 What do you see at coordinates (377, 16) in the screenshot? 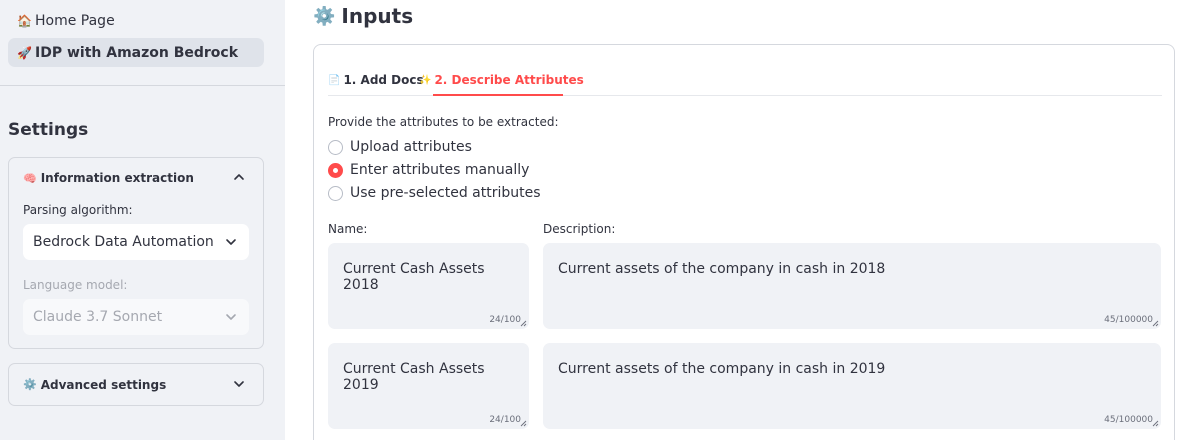
I see `page-title-text: Inputs` at bounding box center [377, 16].